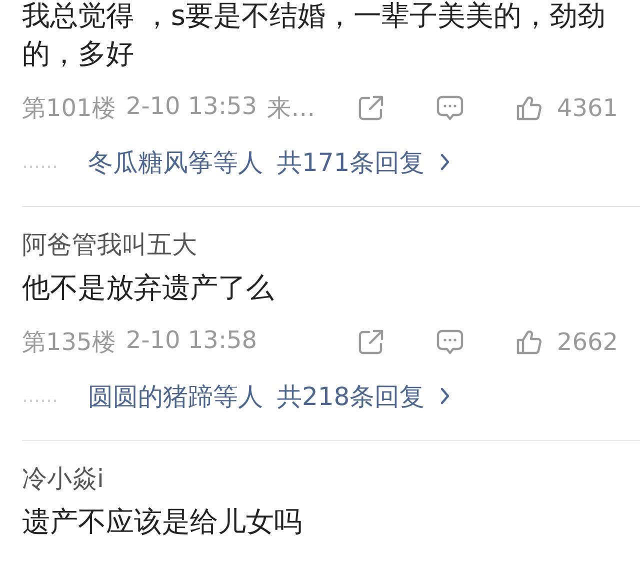 Image resolution: width=640 pixels, height=568 pixels. What do you see at coordinates (192, 341) in the screenshot?
I see `post-time: 2-10 13:58` at bounding box center [192, 341].